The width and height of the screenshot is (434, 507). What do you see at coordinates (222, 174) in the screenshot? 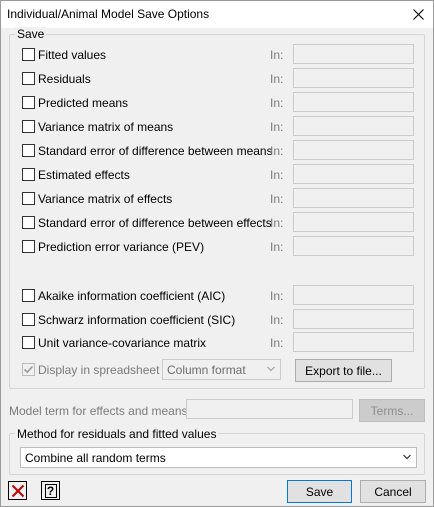
I see `option-estimated-effects: Estimated effects In:` at bounding box center [222, 174].